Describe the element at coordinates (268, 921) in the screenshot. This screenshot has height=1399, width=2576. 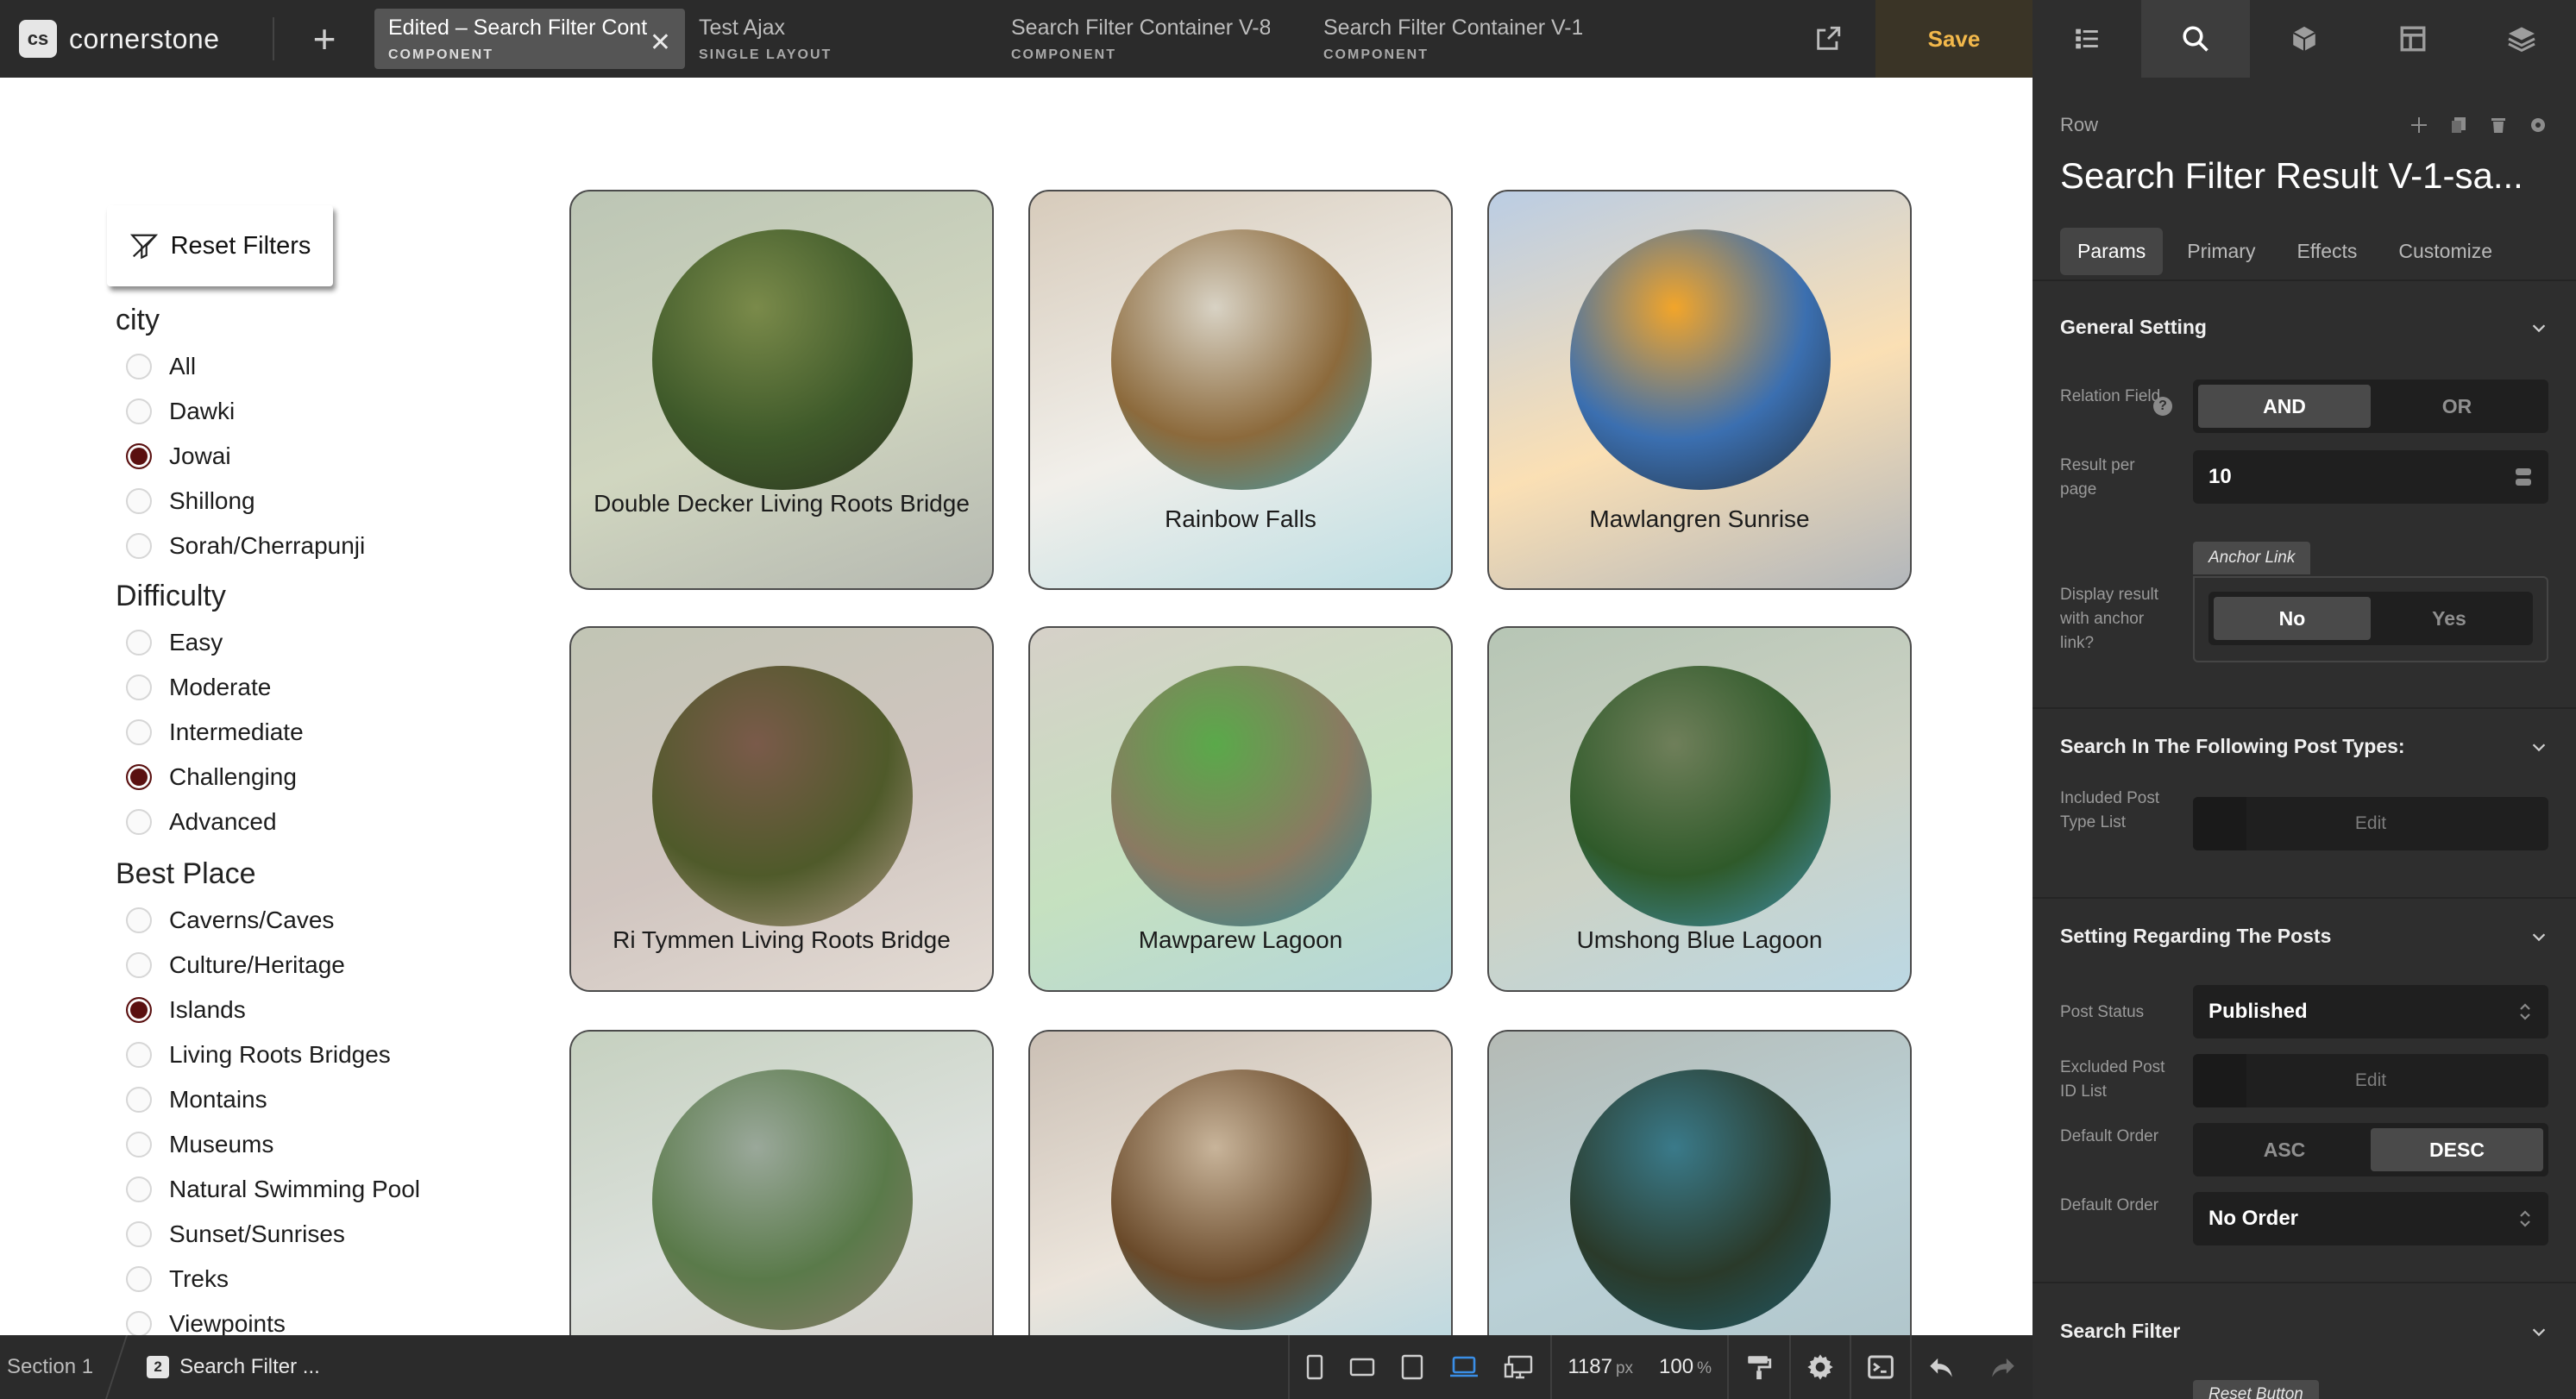
I see `filter-option: Caverns/Caves` at that location.